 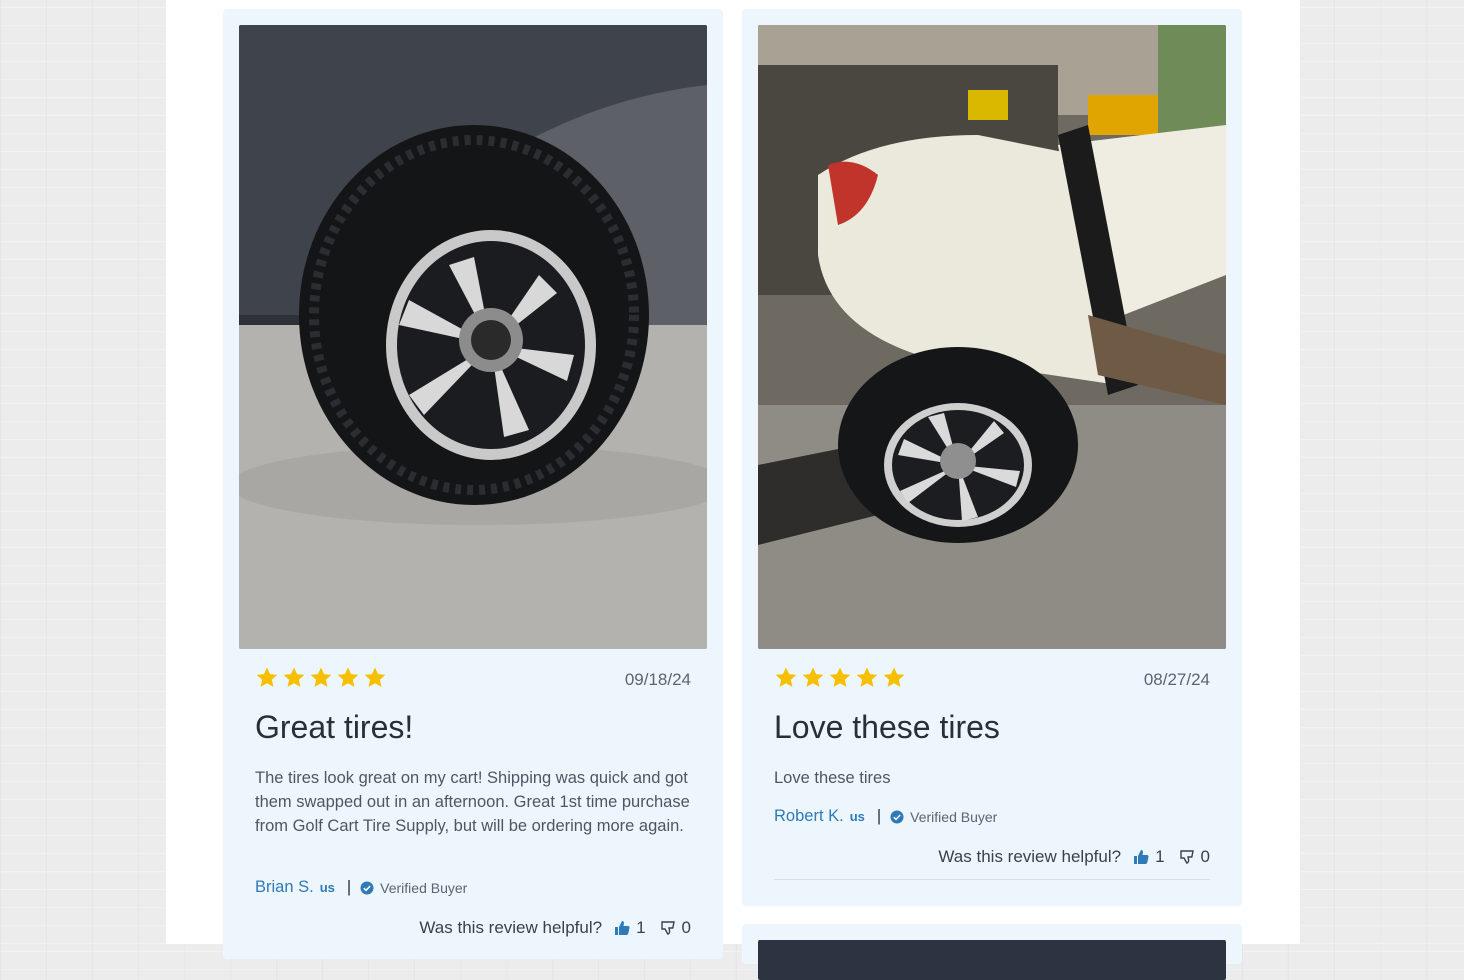 I want to click on review-date: 09/18/24, so click(x=657, y=679).